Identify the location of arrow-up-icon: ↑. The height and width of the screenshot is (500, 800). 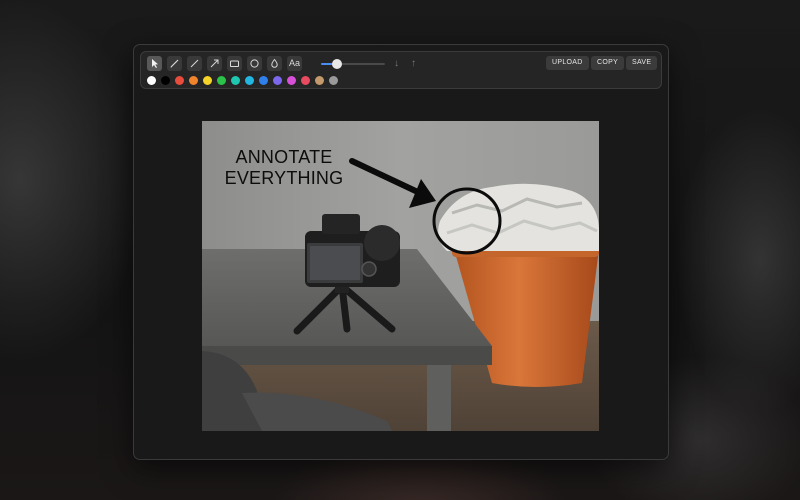
(413, 63).